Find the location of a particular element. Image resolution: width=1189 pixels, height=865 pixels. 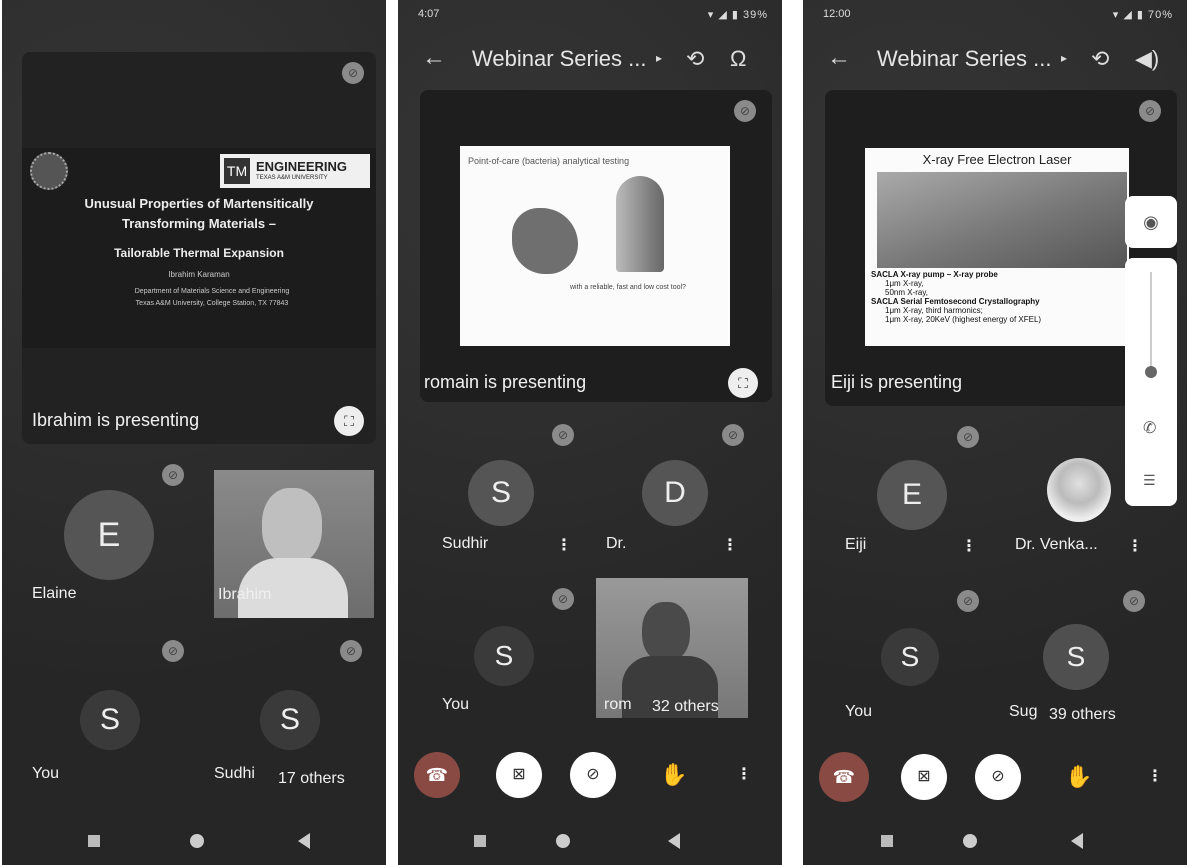

slide-caption: with a reliable, fast and low cost tool? is located at coordinates (628, 287).